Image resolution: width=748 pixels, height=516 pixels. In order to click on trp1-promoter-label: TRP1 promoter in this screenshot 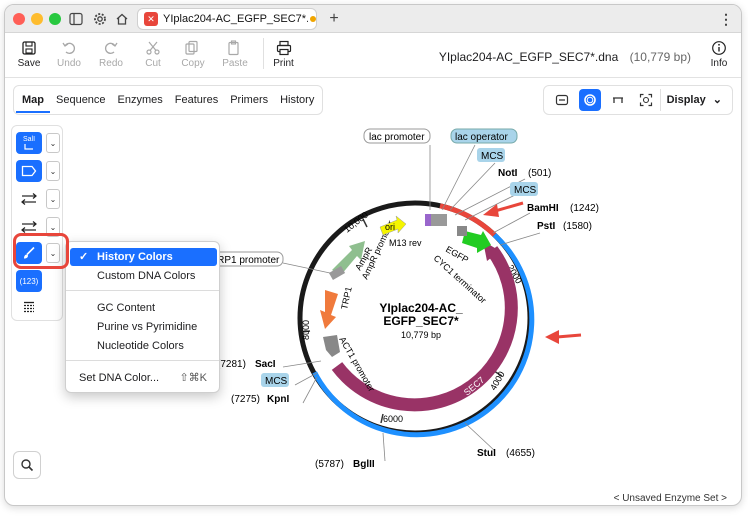, I will do `click(245, 260)`.